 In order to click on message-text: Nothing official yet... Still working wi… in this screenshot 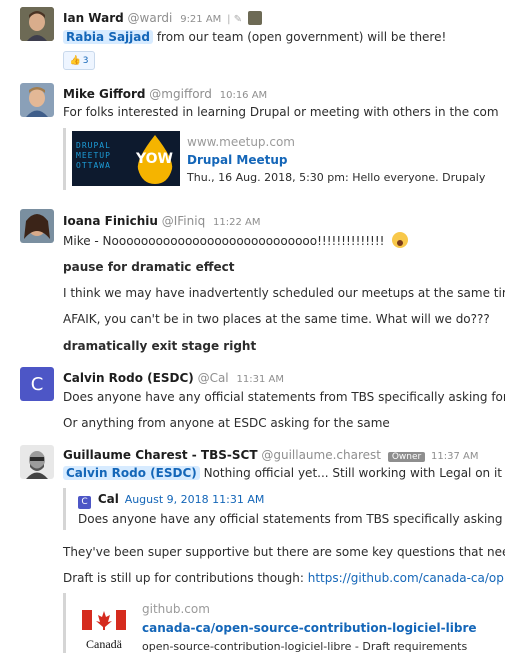, I will do `click(353, 473)`.